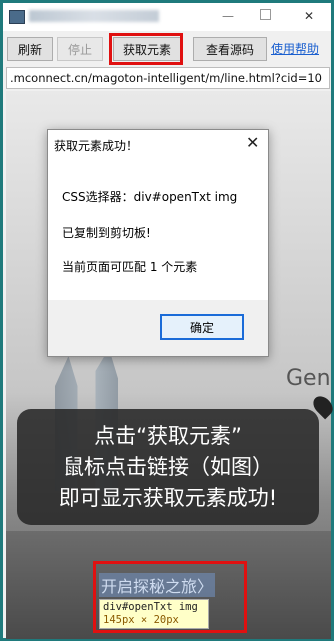 Image resolution: width=334 pixels, height=641 pixels. Describe the element at coordinates (146, 49) in the screenshot. I see `get-element-highlight` at that location.